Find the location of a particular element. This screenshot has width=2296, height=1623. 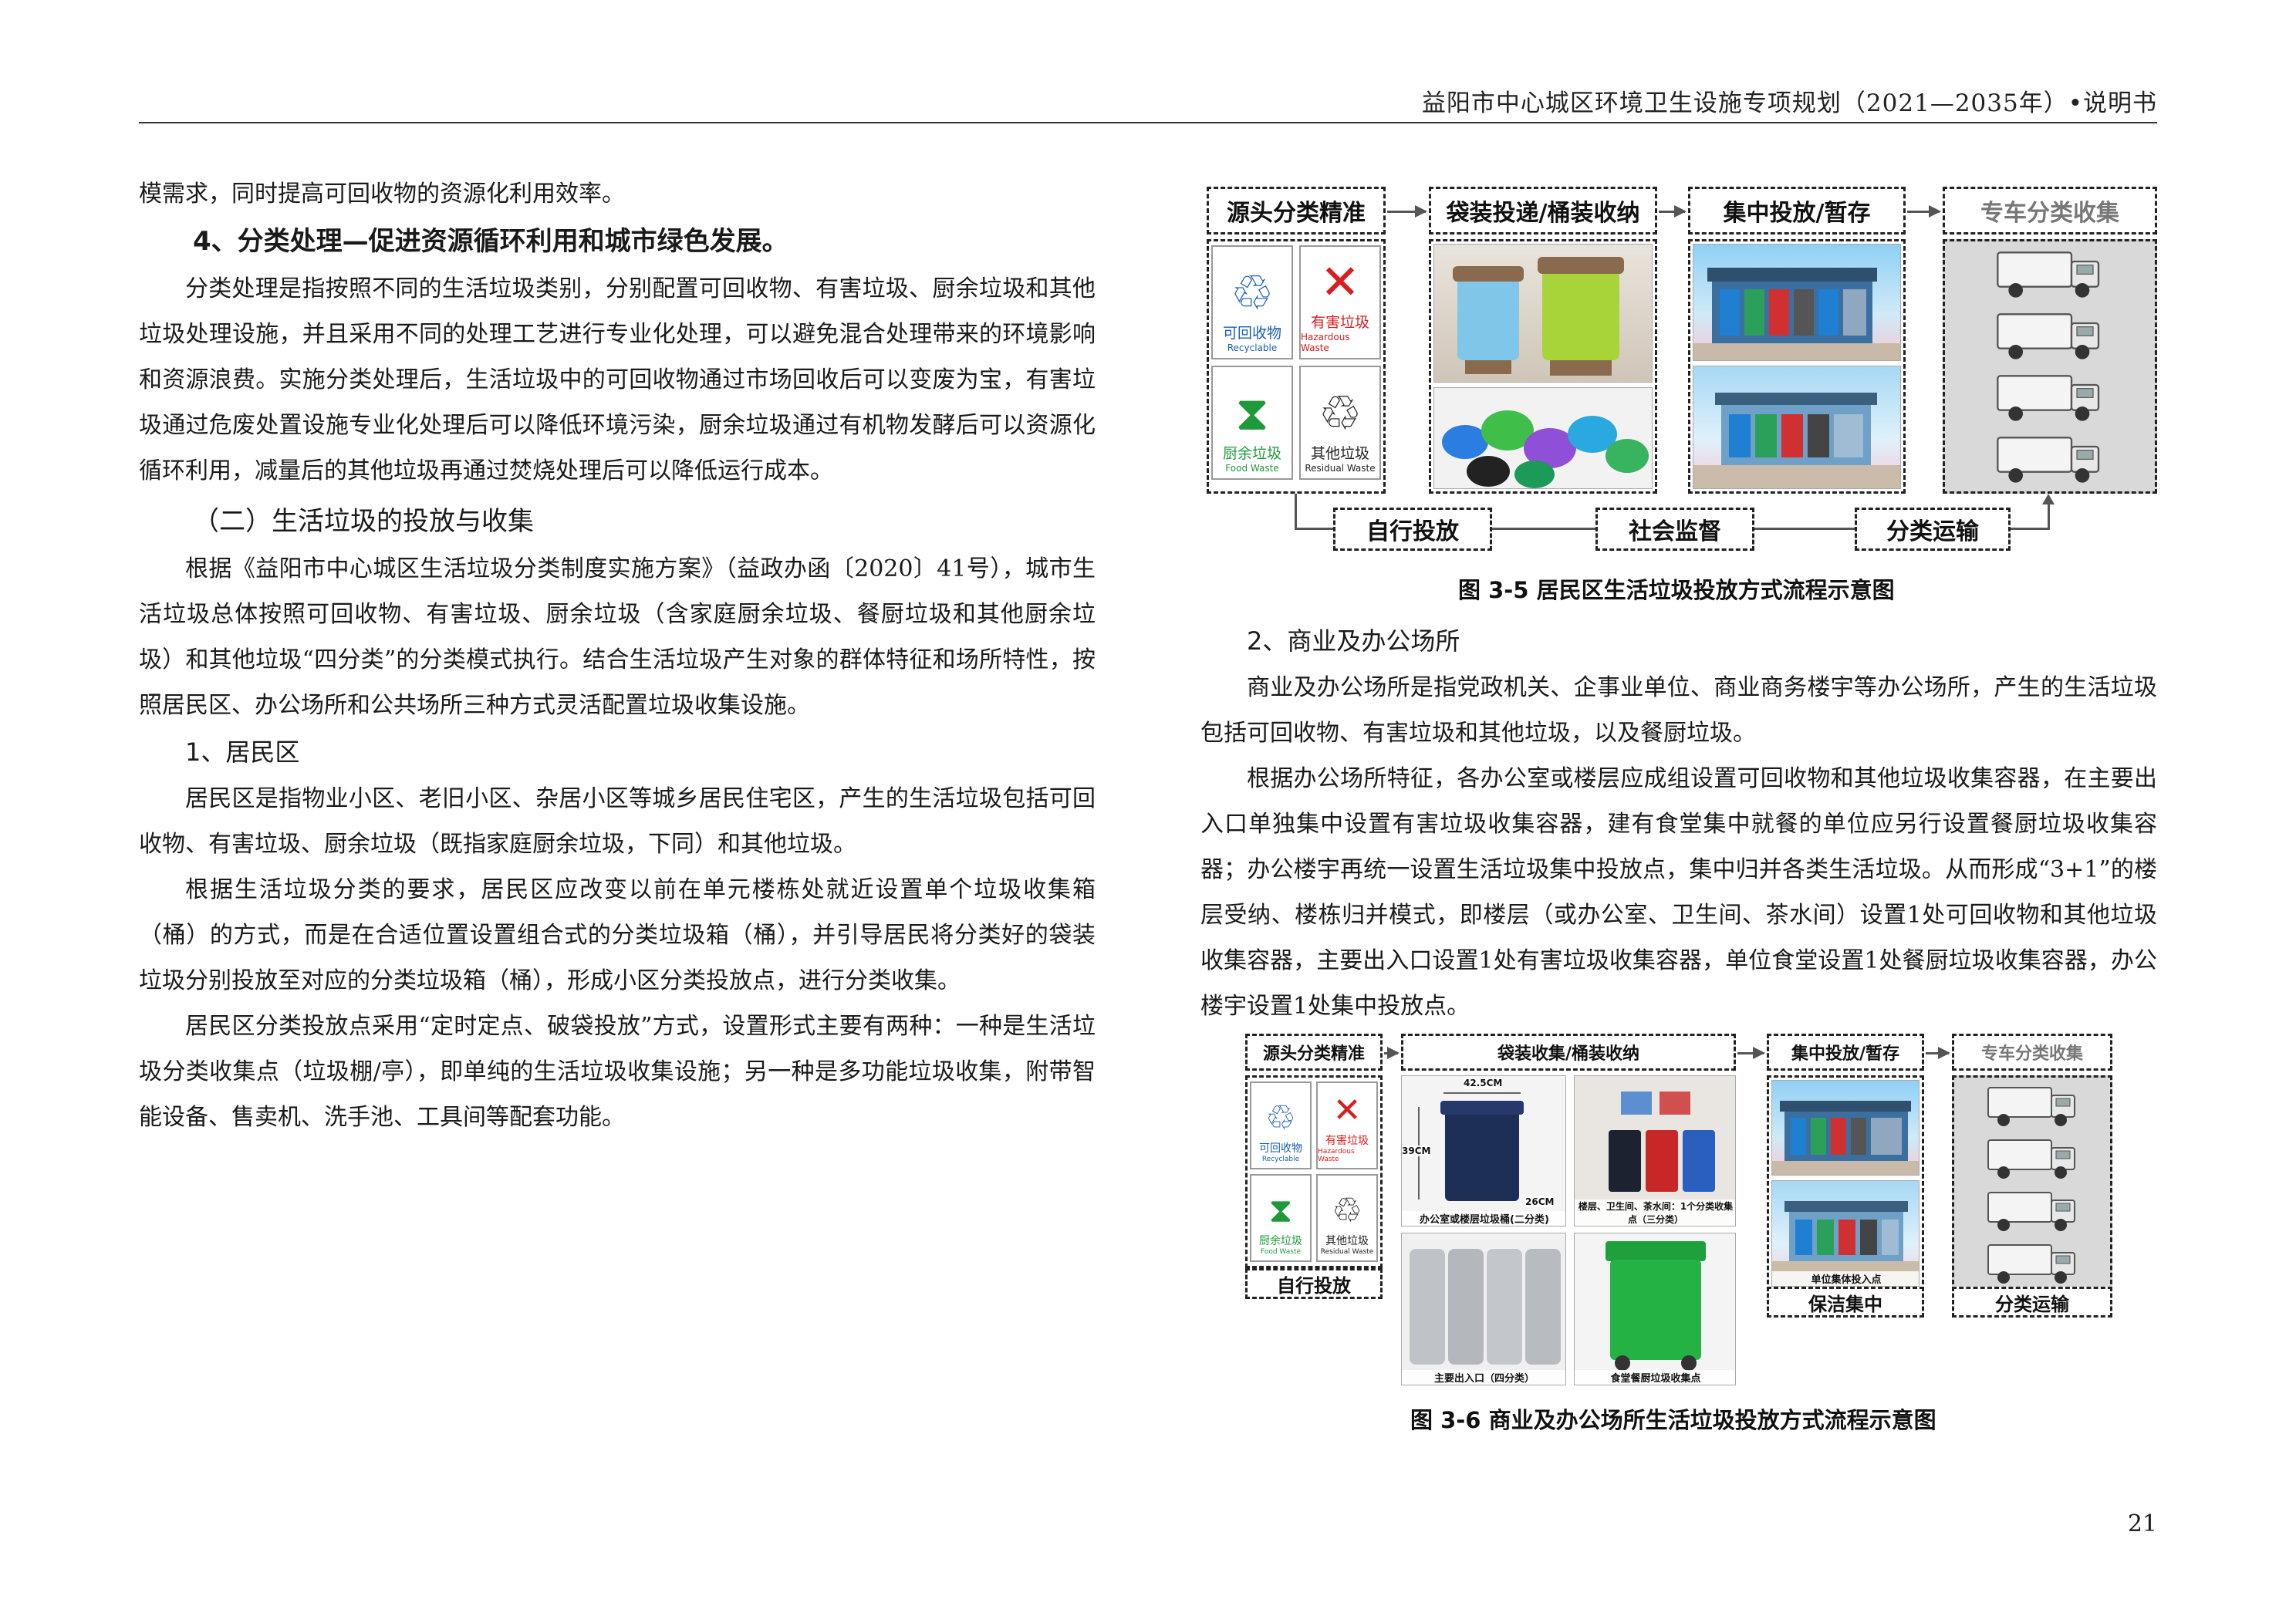

collection-pavilion-photo is located at coordinates (1797, 427).